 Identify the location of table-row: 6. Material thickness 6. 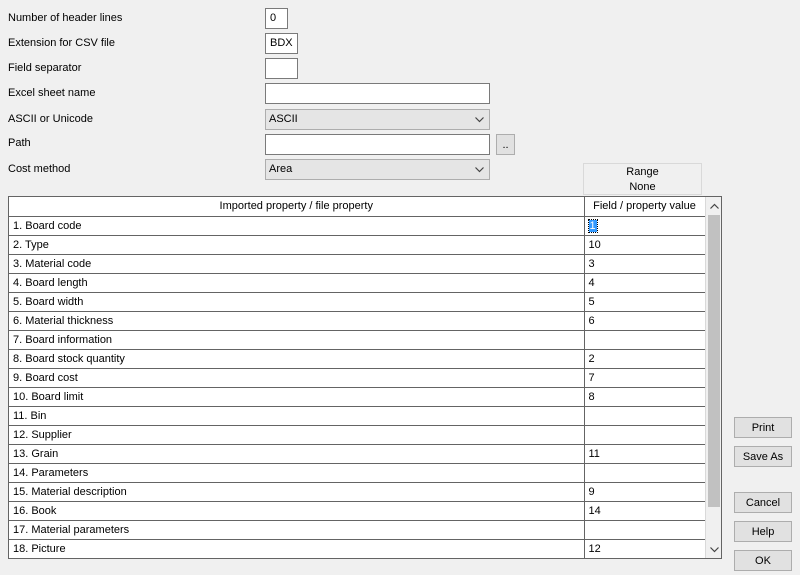
(357, 321).